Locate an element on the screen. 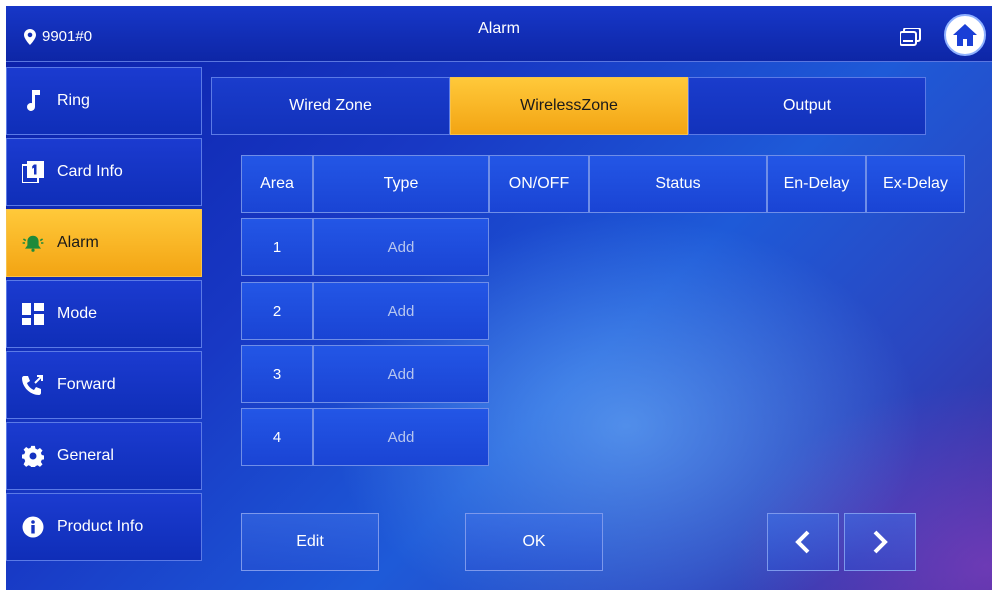 This screenshot has height=590, width=998. tab-output: Output is located at coordinates (807, 106).